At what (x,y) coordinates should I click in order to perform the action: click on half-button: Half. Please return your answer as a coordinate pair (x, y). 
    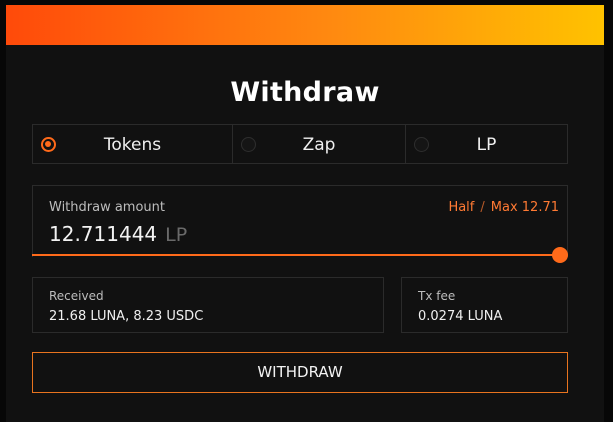
    Looking at the image, I should click on (461, 207).